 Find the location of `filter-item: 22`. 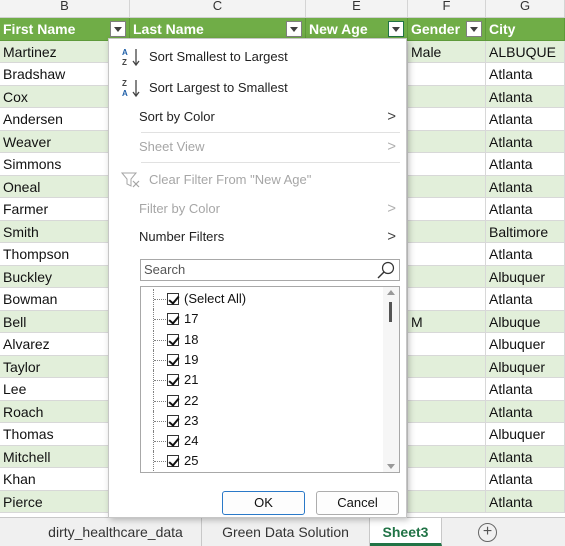

filter-item: 22 is located at coordinates (261, 400).